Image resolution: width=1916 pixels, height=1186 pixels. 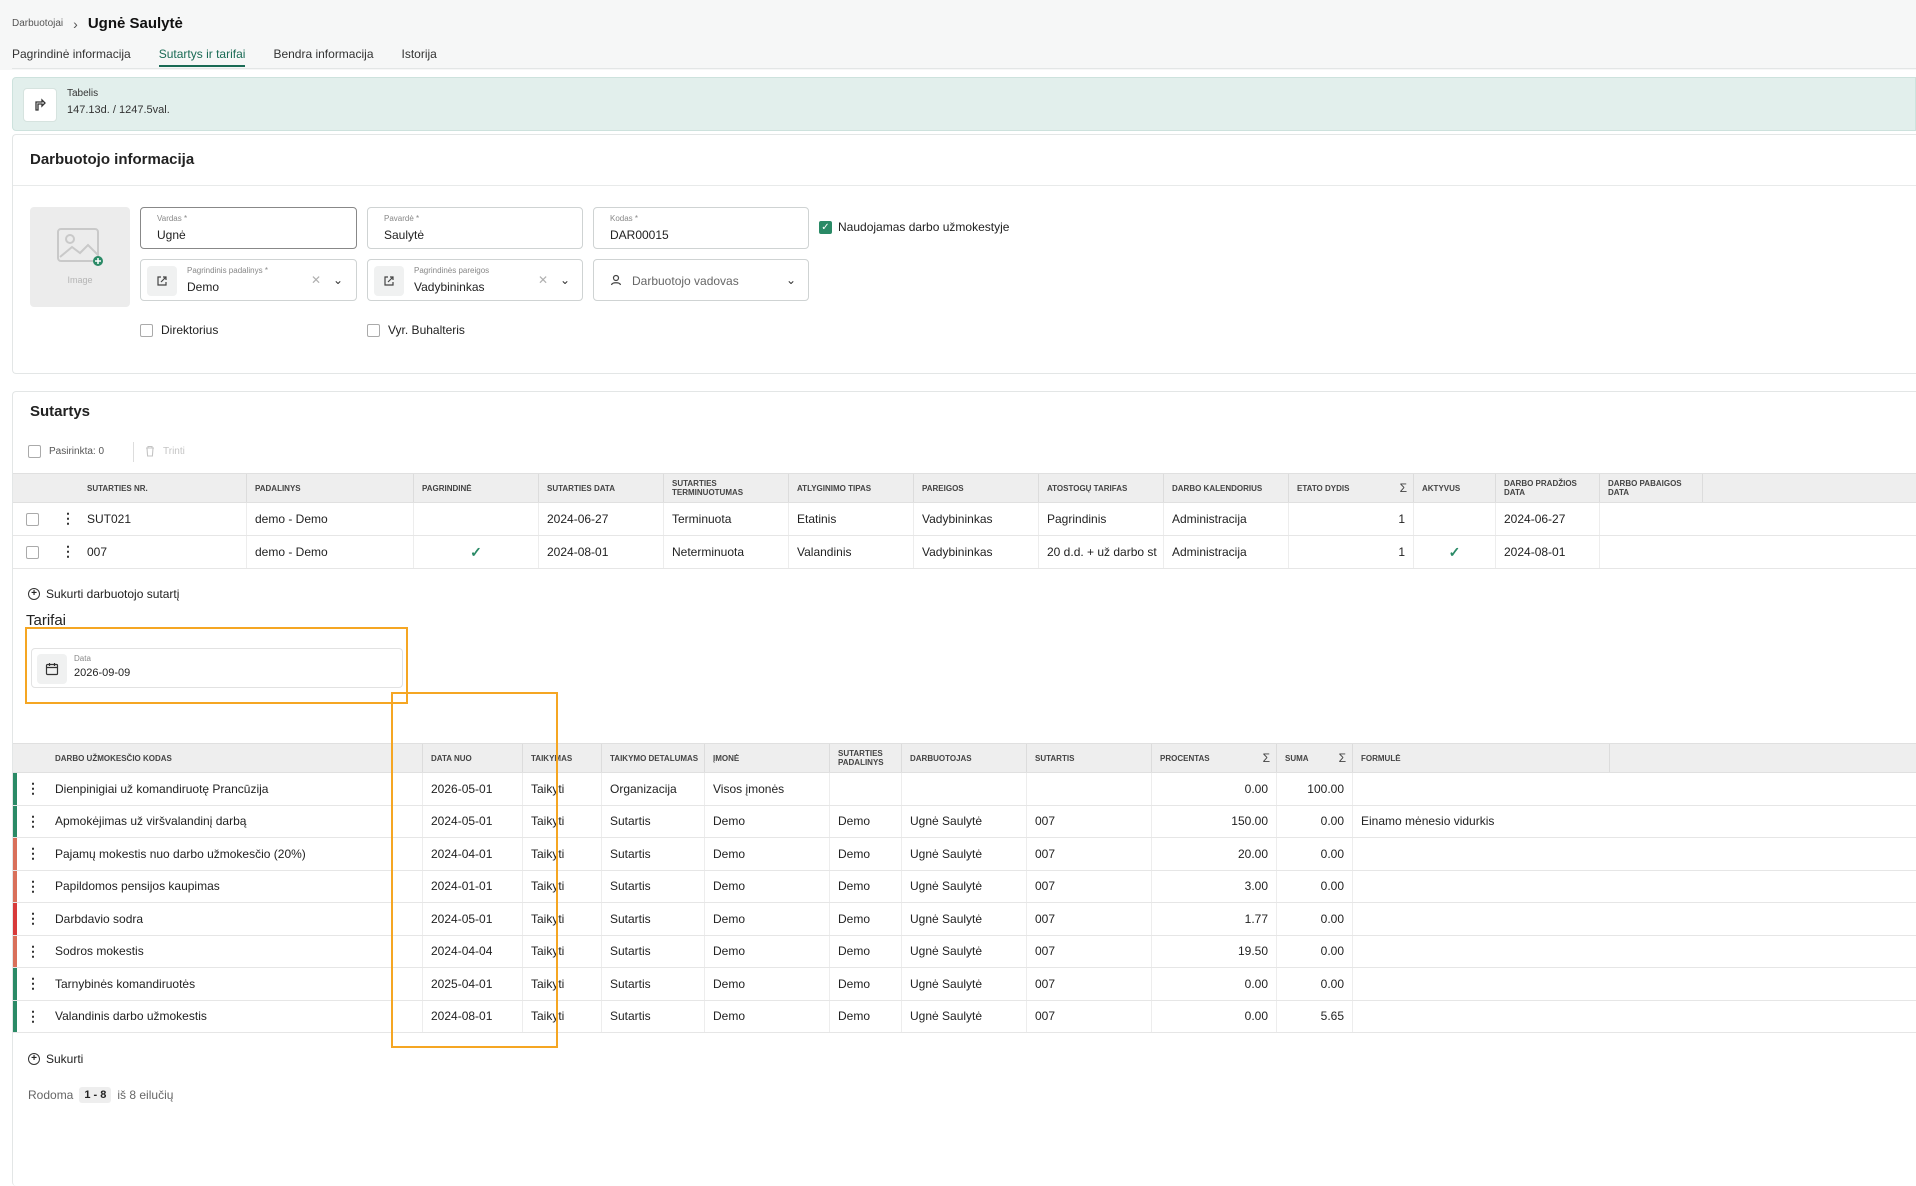 I want to click on status-strip, so click(x=15, y=821).